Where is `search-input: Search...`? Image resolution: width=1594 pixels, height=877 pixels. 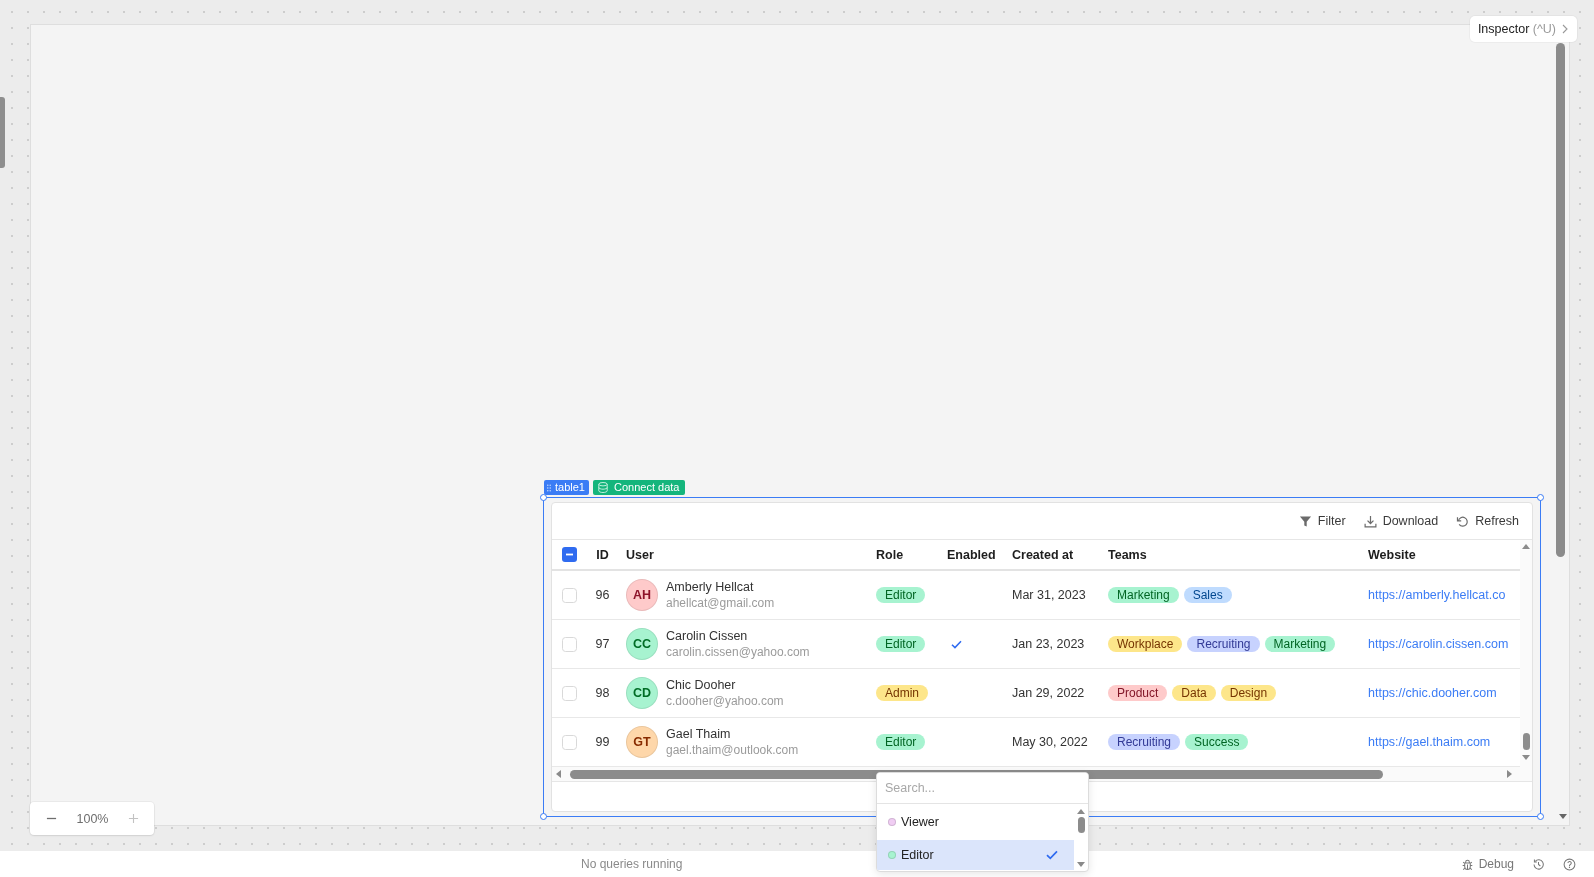 search-input: Search... is located at coordinates (983, 788).